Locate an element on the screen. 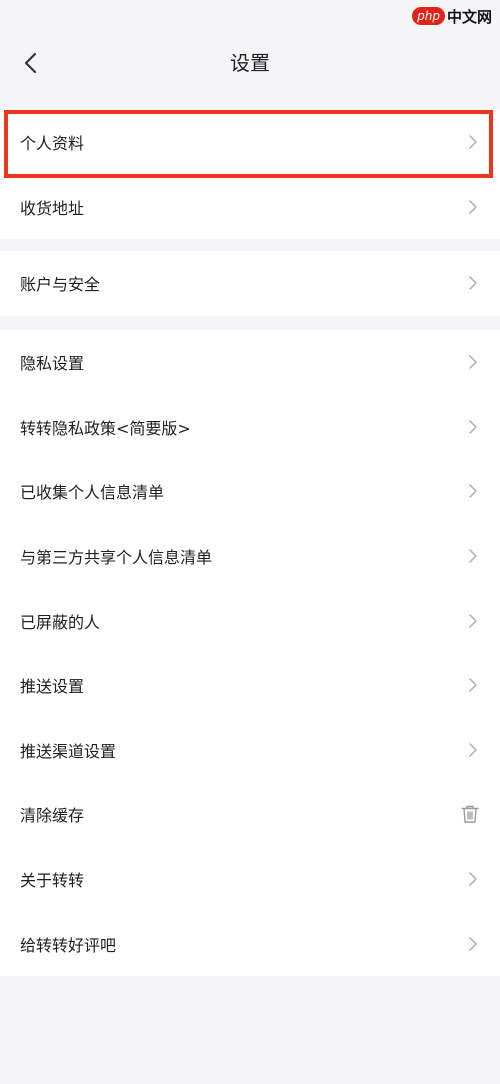 Image resolution: width=500 pixels, height=1084 pixels. page-title: 设置 is located at coordinates (250, 63).